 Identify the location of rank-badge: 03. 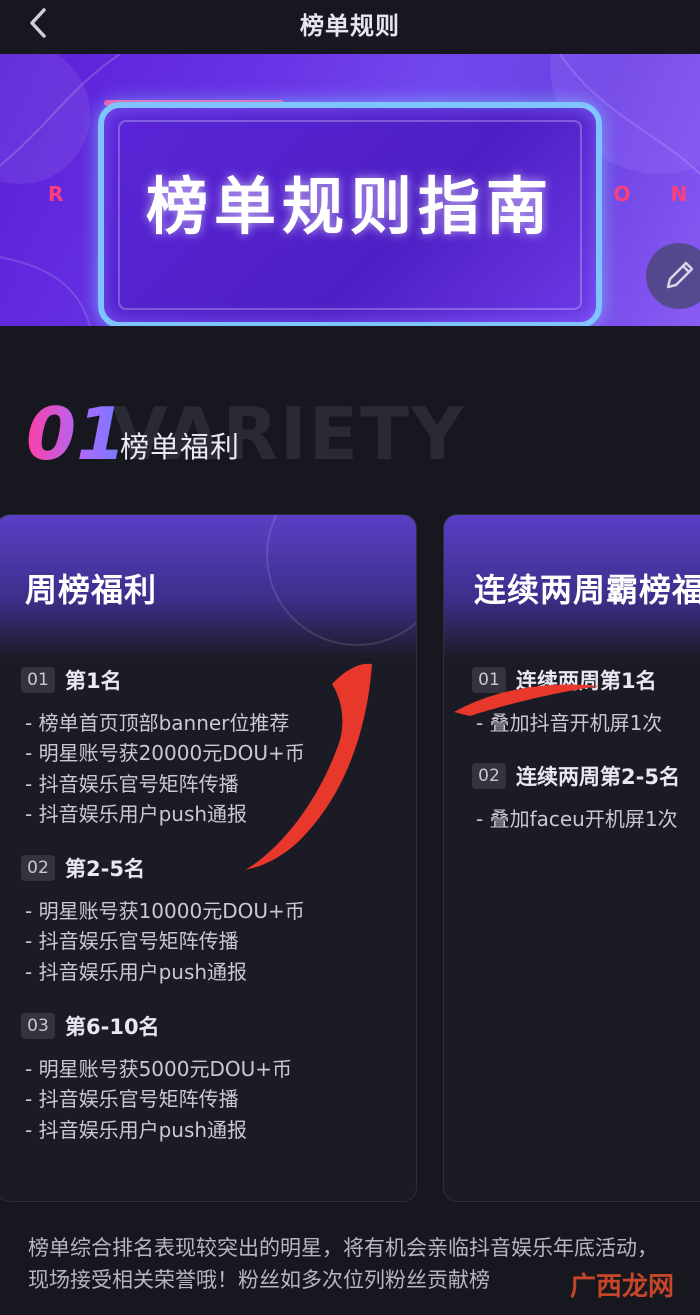
(38, 1026).